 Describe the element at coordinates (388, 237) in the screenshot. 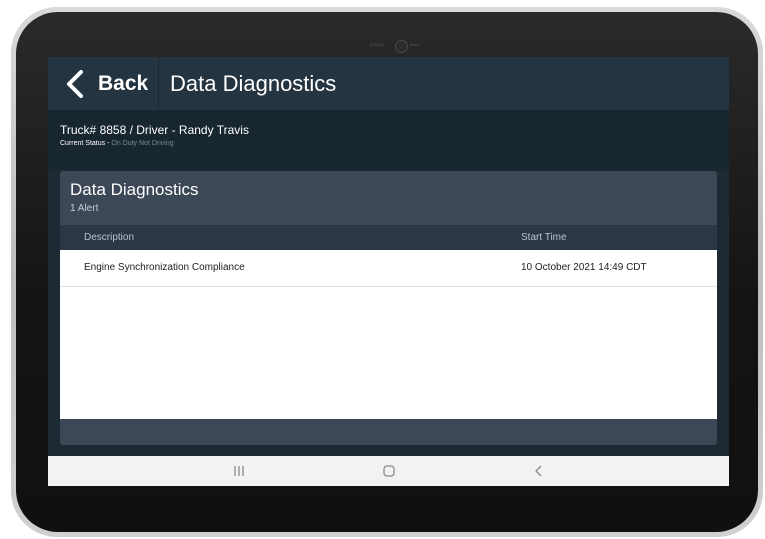

I see `table-header: Description Start Time` at that location.